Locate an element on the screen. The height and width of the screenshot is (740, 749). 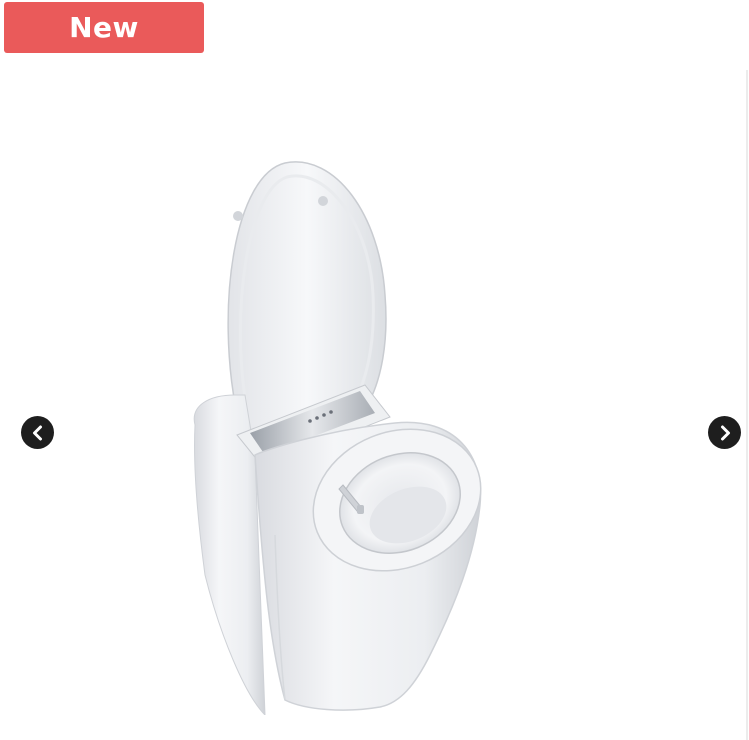
previous-image-button is located at coordinates (37, 432).